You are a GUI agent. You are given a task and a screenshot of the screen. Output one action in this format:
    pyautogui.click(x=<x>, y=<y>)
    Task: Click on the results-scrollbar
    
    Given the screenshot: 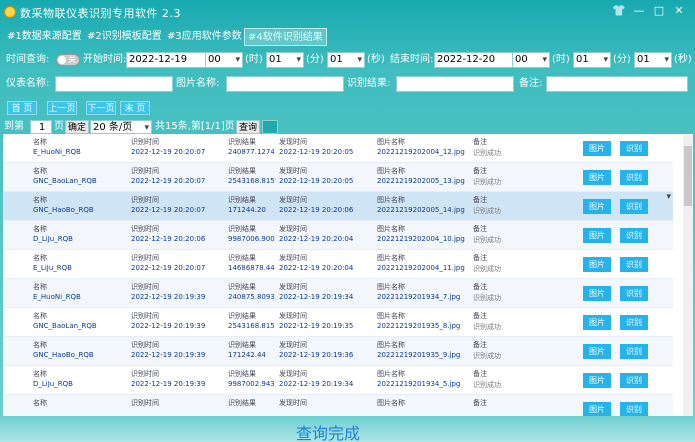 What is the action you would take?
    pyautogui.click(x=688, y=275)
    